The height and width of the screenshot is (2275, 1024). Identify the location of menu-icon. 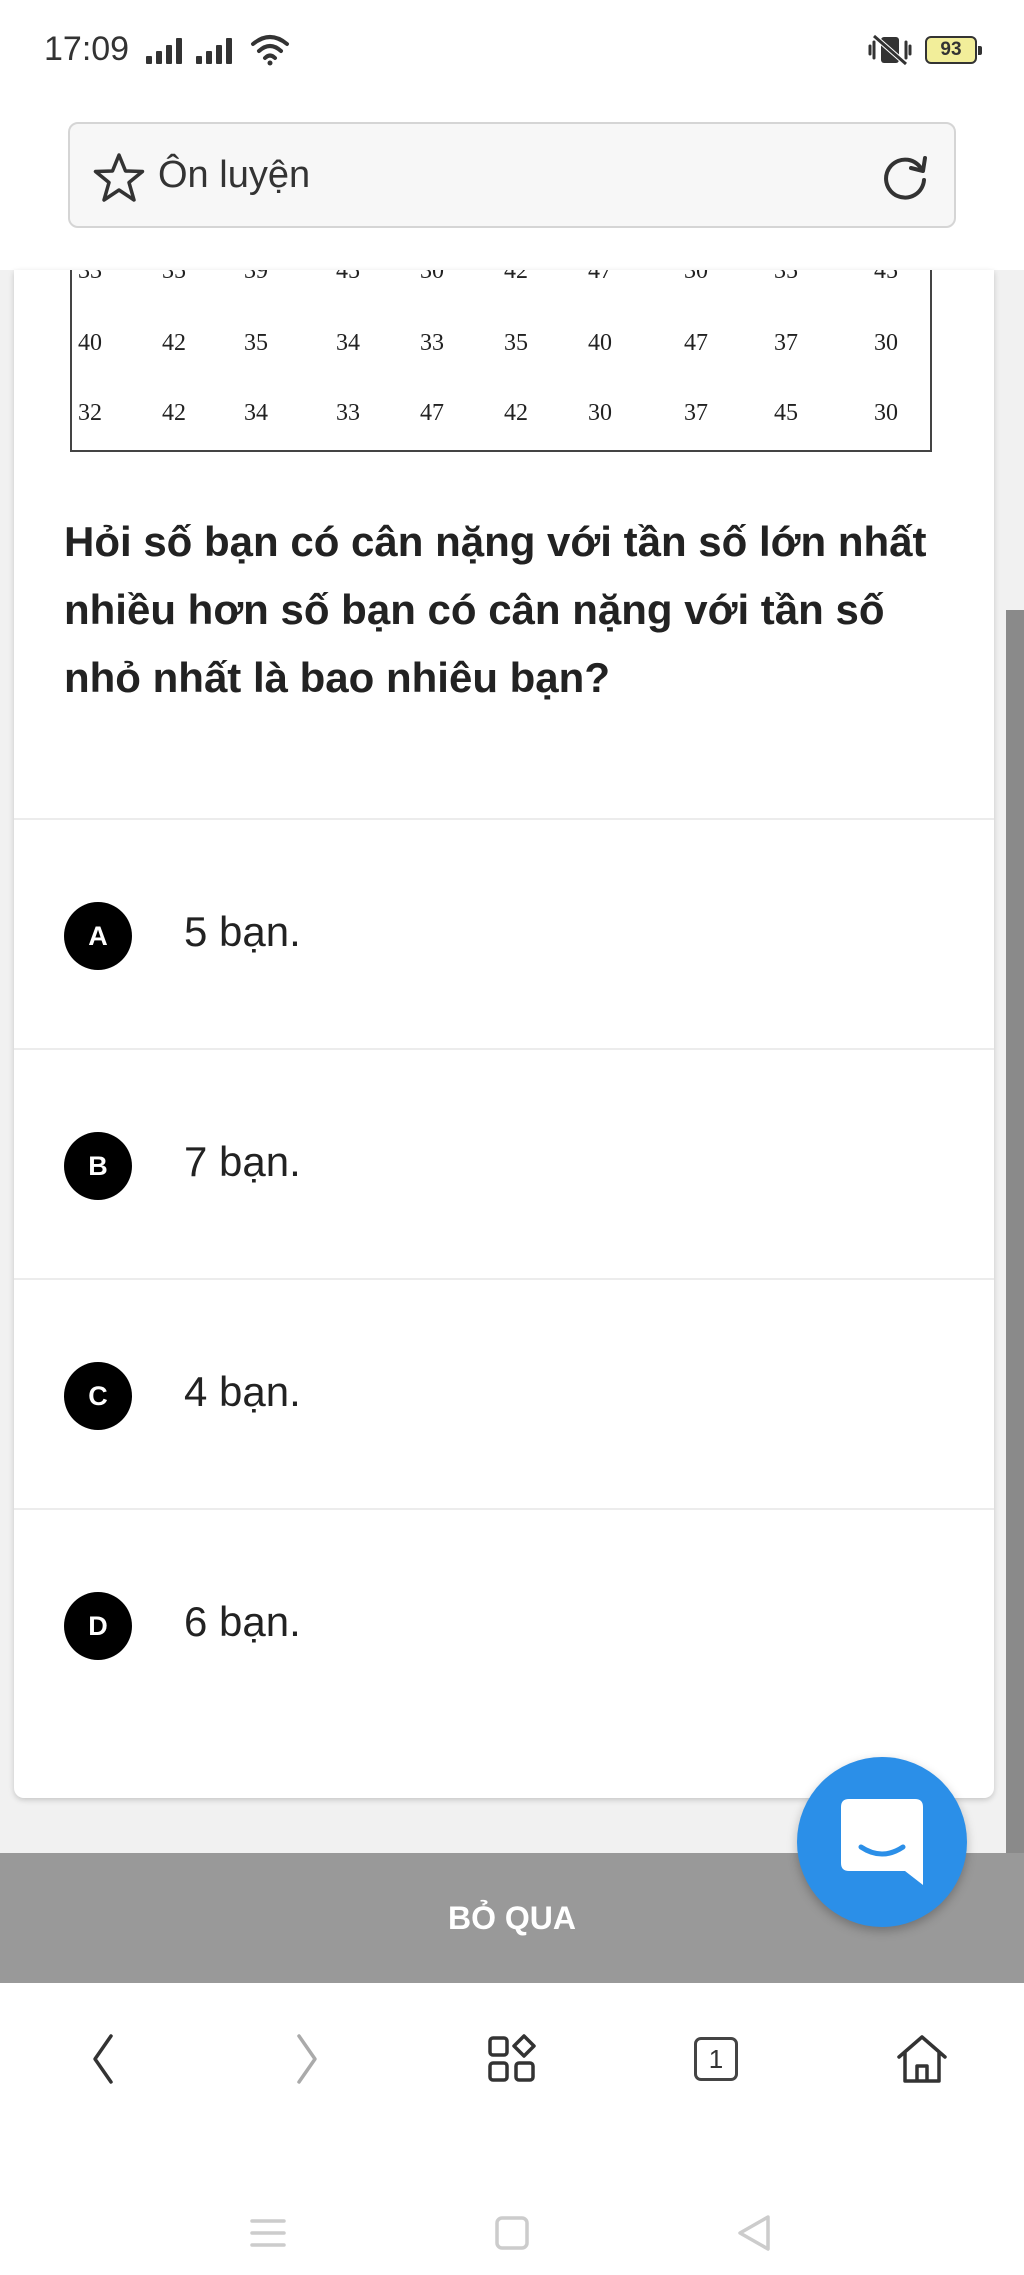
(268, 2233).